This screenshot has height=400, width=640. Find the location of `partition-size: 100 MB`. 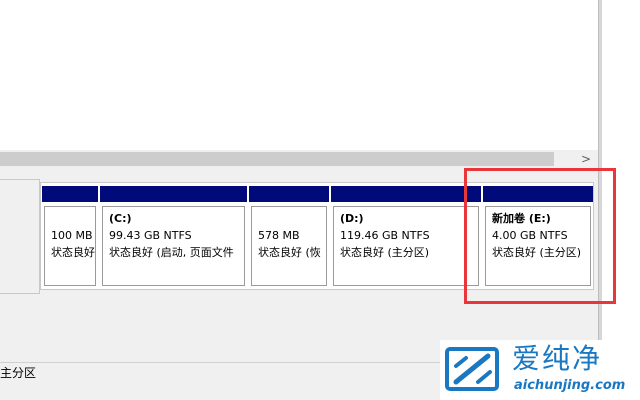

partition-size: 100 MB is located at coordinates (72, 235).